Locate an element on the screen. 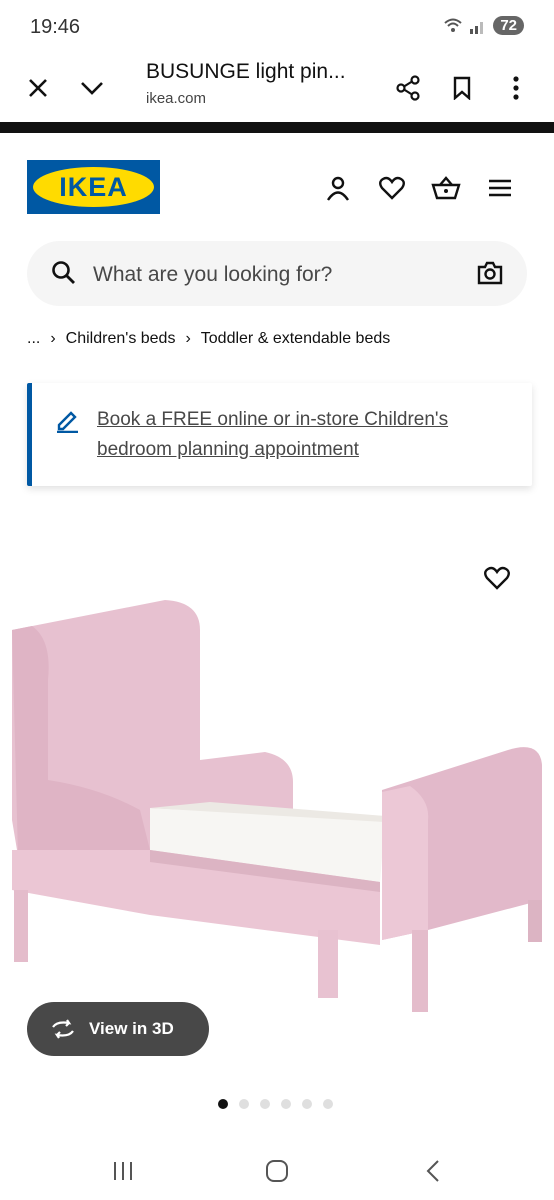 This screenshot has height=1200, width=554. favourites-button is located at coordinates (392, 188).